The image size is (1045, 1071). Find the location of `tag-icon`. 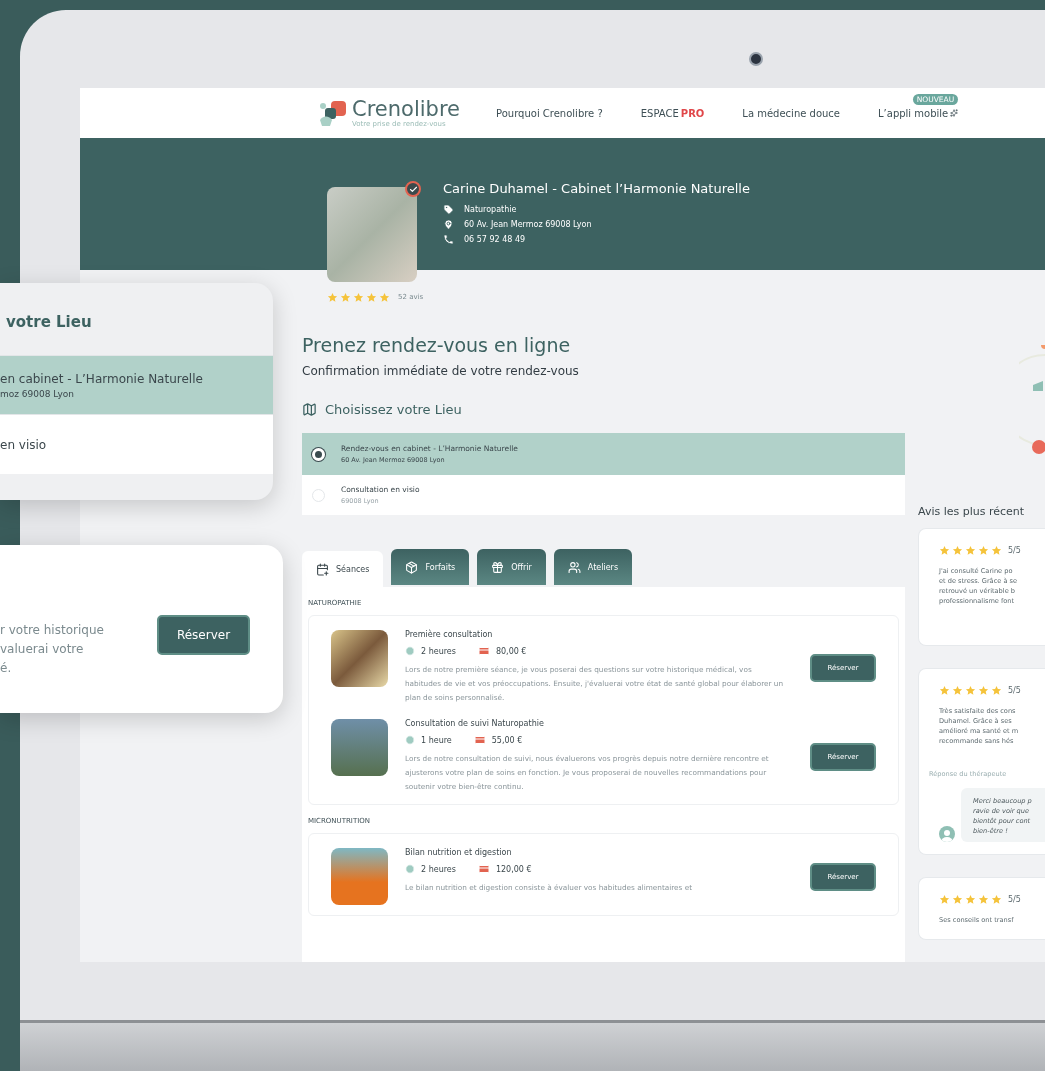

tag-icon is located at coordinates (448, 209).